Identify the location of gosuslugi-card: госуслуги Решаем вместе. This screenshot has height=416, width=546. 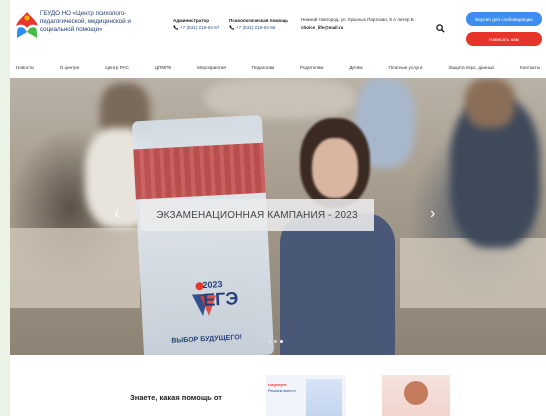
(306, 395).